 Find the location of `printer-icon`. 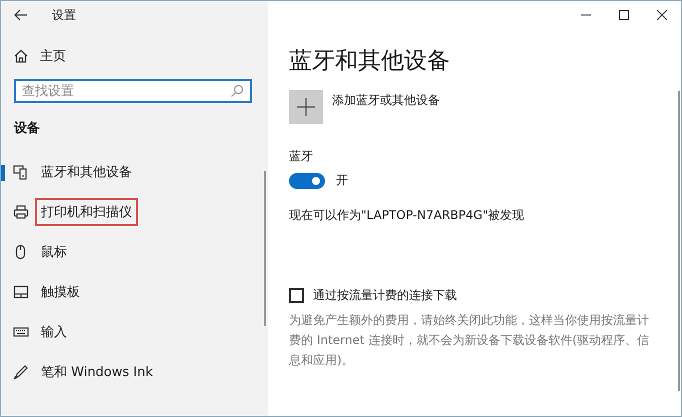

printer-icon is located at coordinates (21, 212).